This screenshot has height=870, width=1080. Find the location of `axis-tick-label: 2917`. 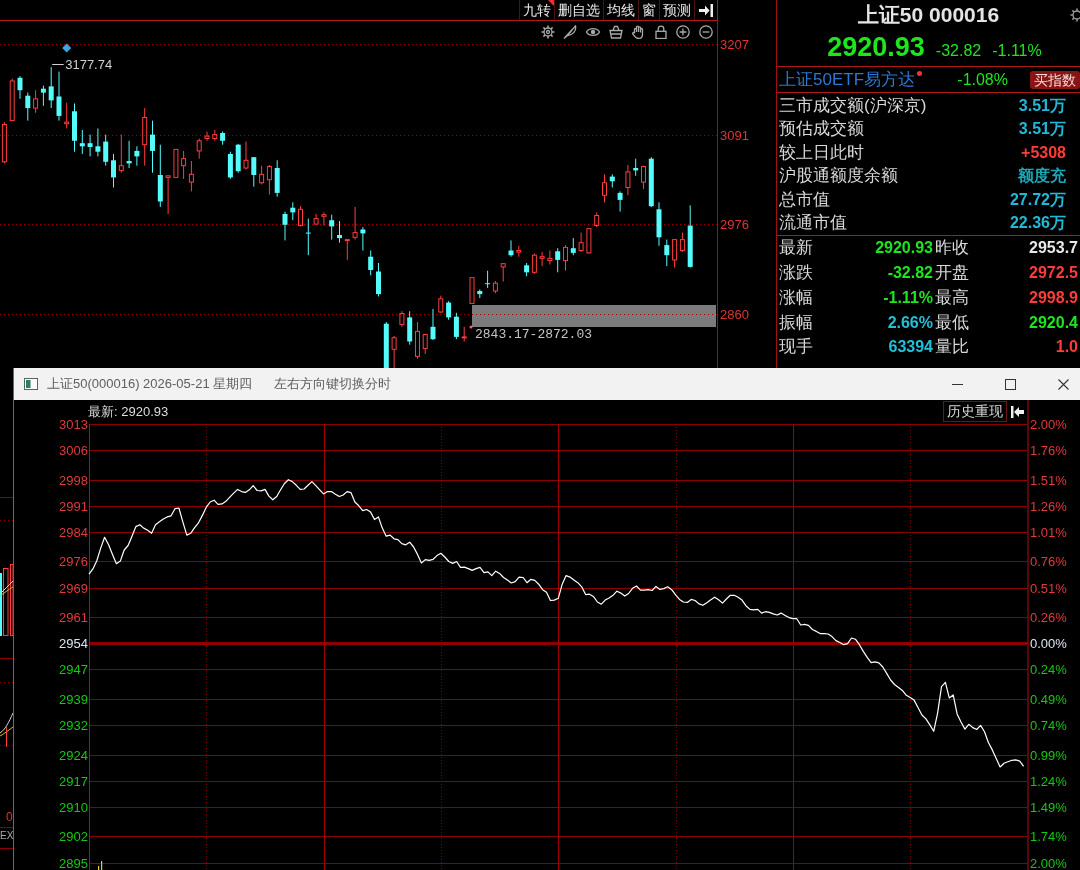

axis-tick-label: 2917 is located at coordinates (73, 781).